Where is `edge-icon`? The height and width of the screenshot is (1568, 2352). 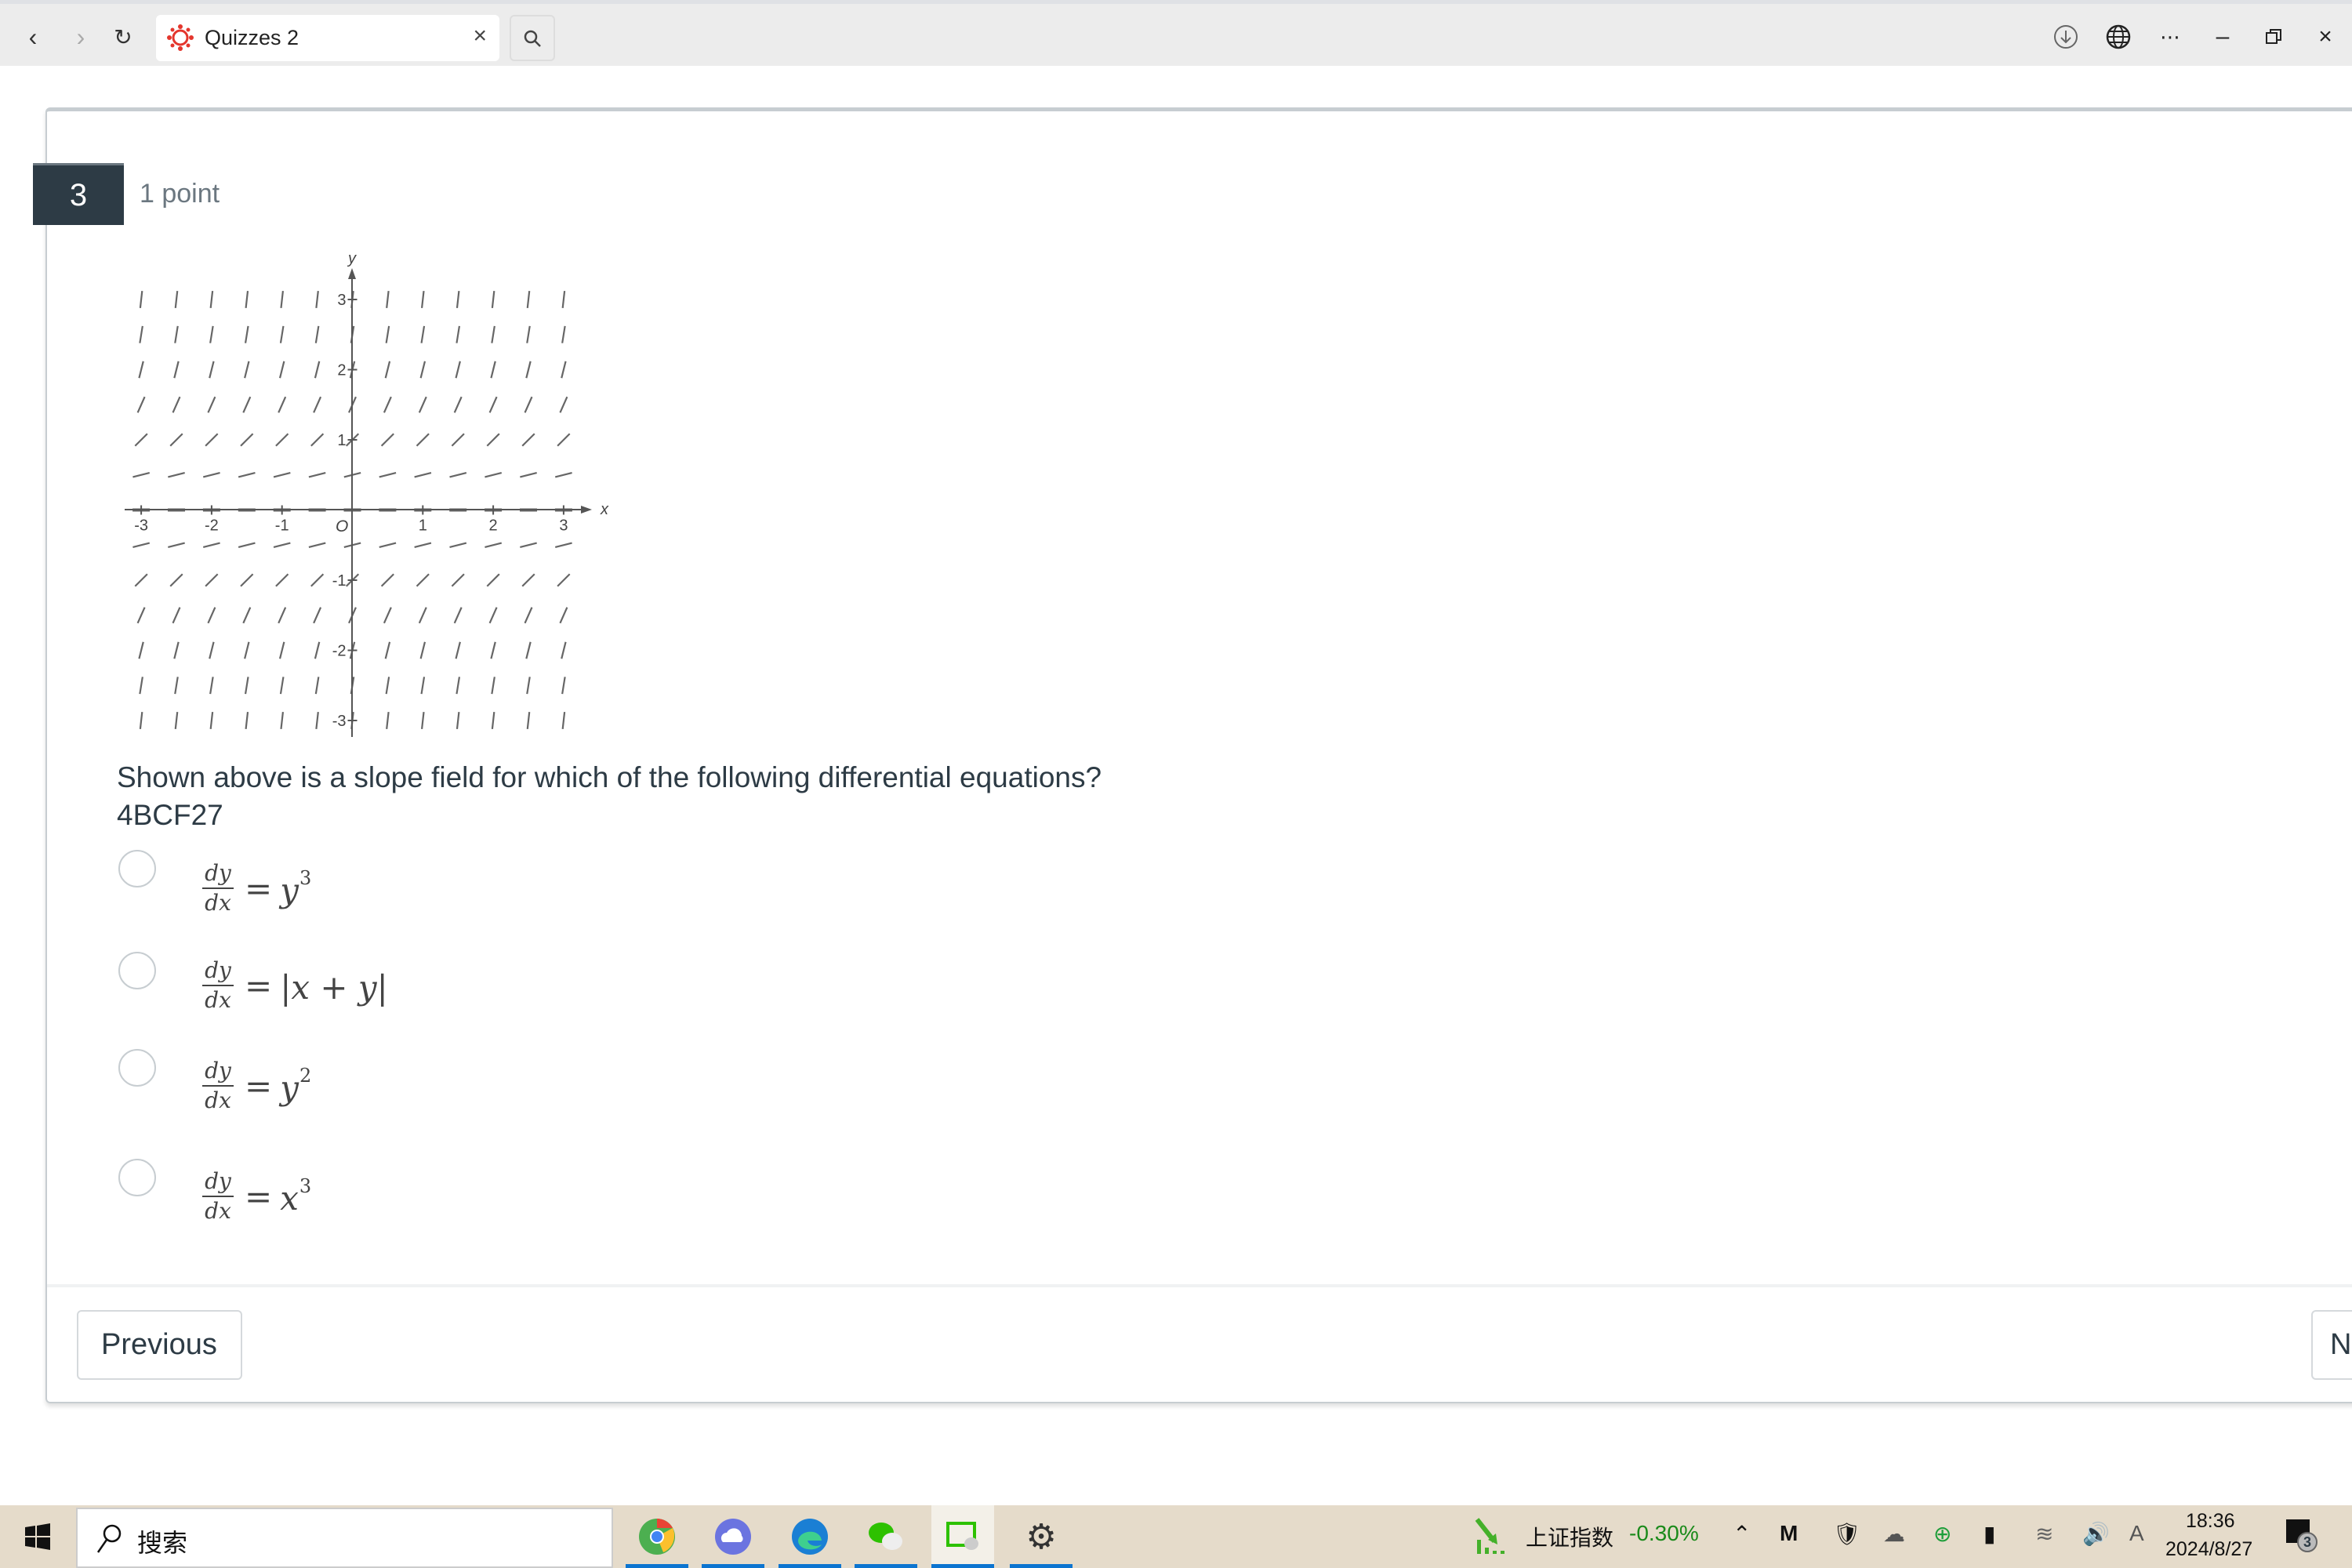 edge-icon is located at coordinates (810, 1536).